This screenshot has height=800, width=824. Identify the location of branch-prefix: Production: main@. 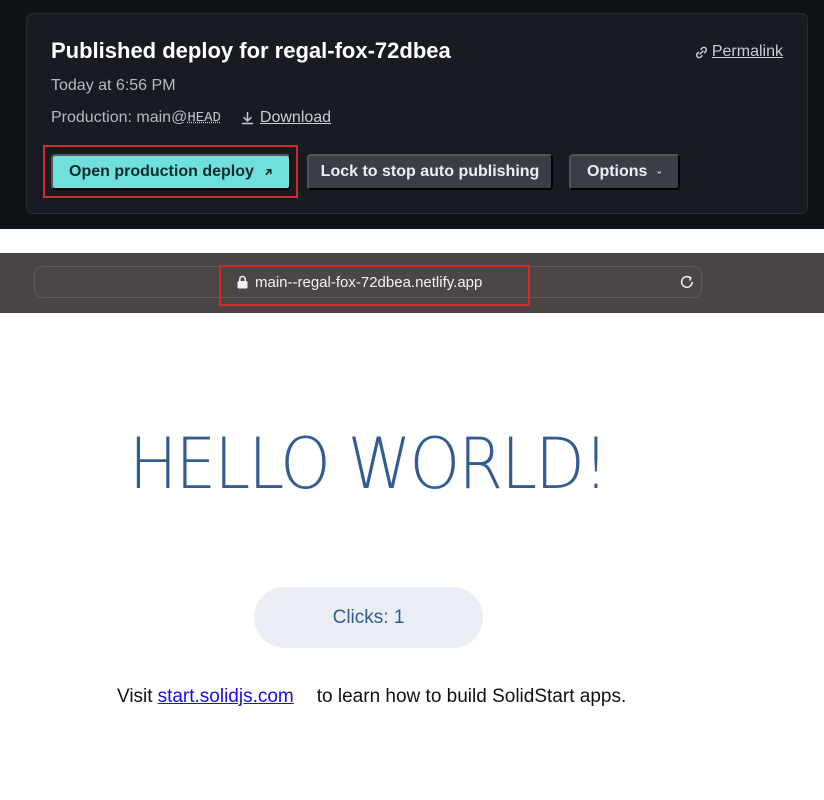
(119, 117).